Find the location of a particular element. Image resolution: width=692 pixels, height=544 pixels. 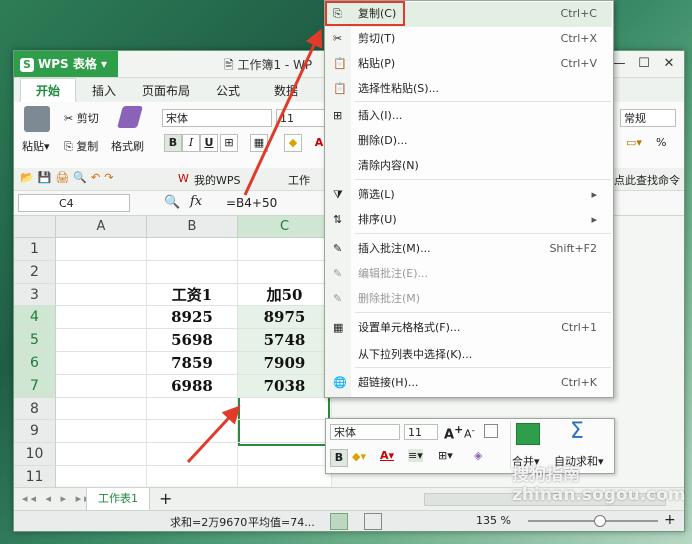

arrow-to-selection is located at coordinates (213, 434).